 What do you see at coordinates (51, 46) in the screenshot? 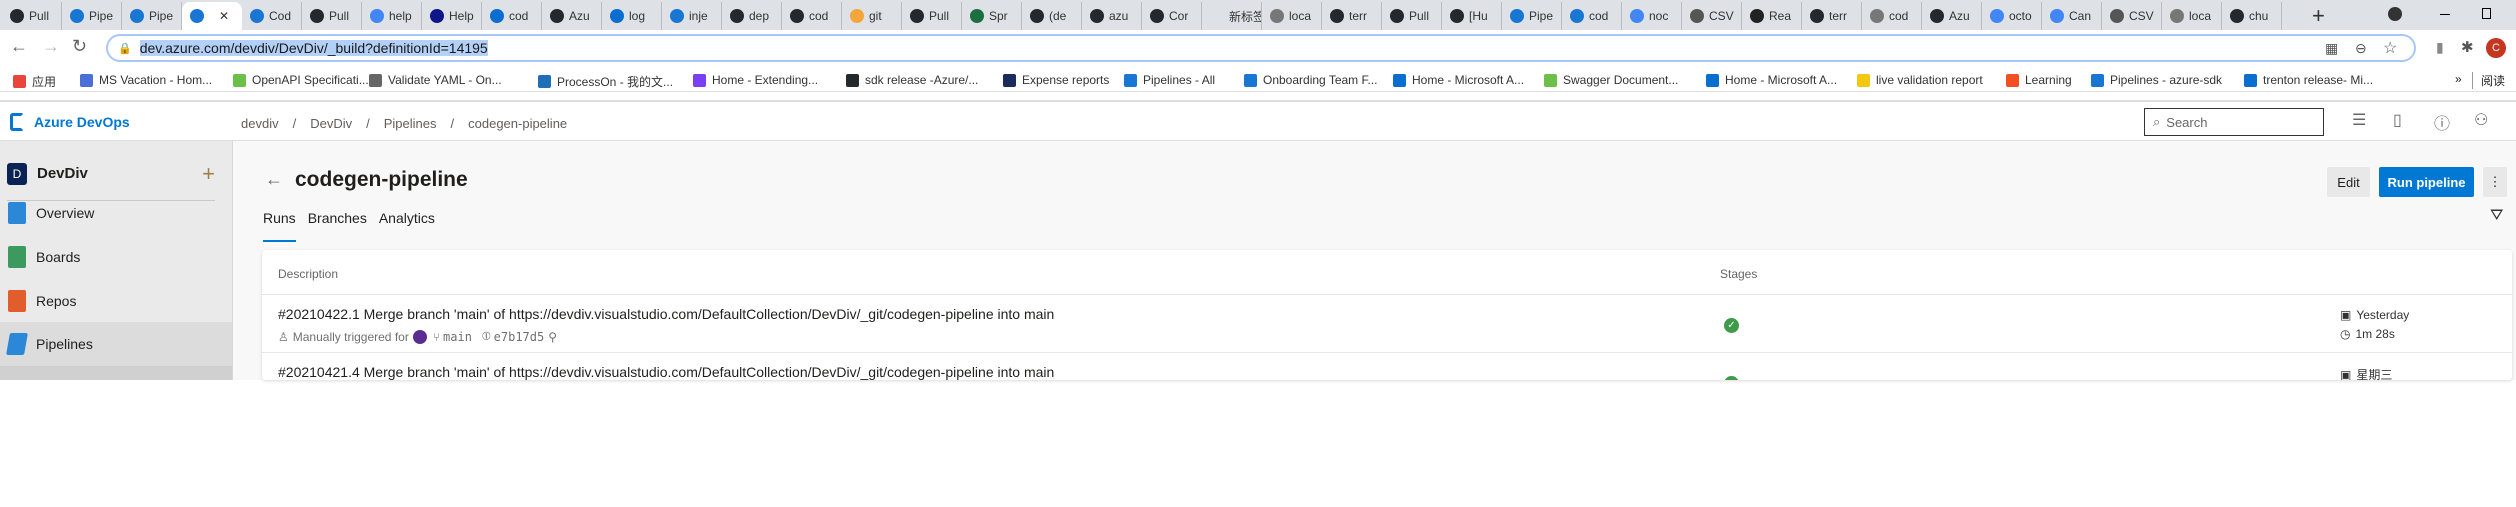
I see `forward-button: →` at bounding box center [51, 46].